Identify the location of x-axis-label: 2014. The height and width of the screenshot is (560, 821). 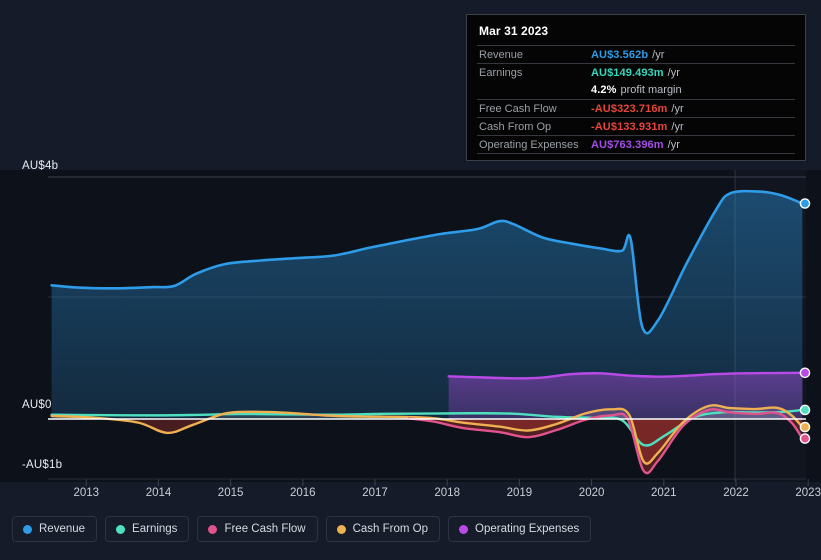
(158, 493).